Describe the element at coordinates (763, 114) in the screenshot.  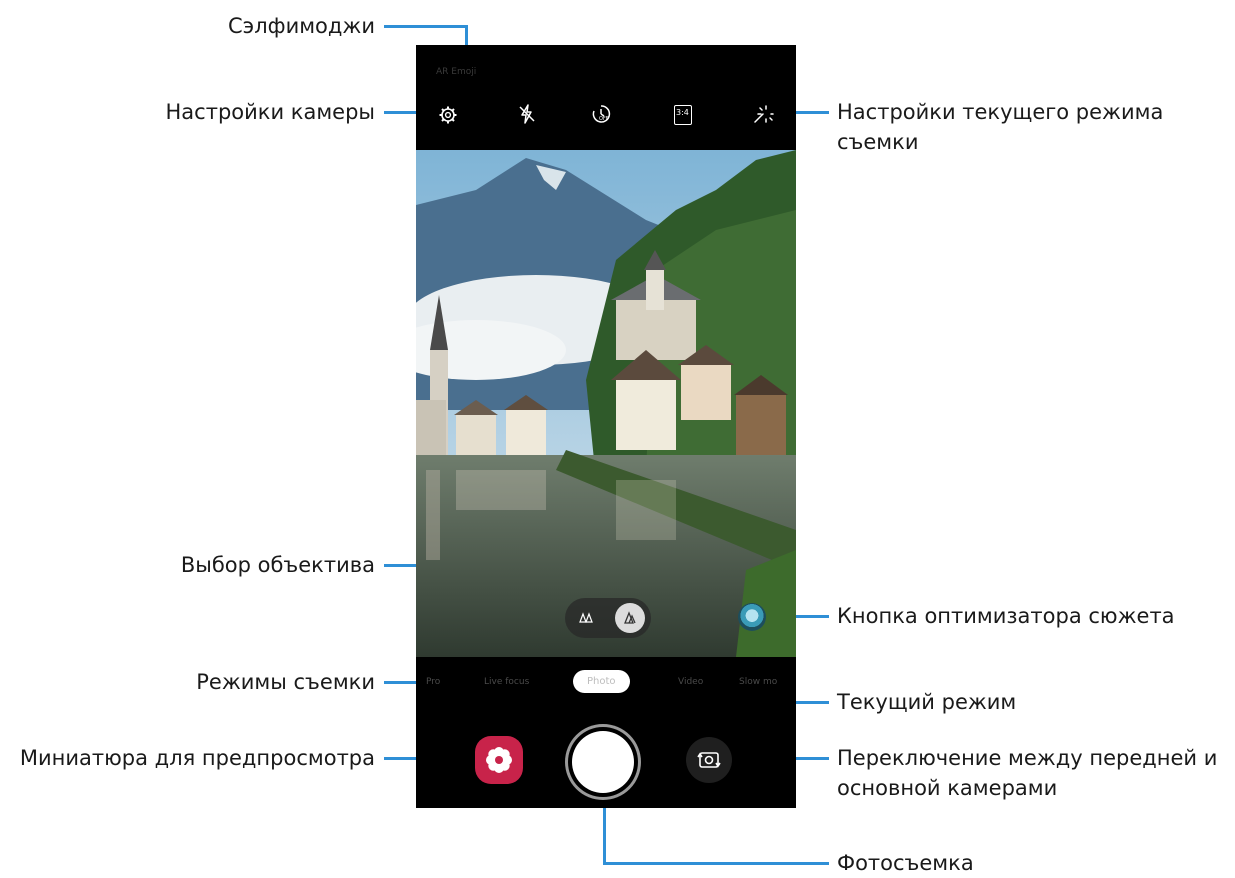
I see `sparkle-effects-icon` at that location.